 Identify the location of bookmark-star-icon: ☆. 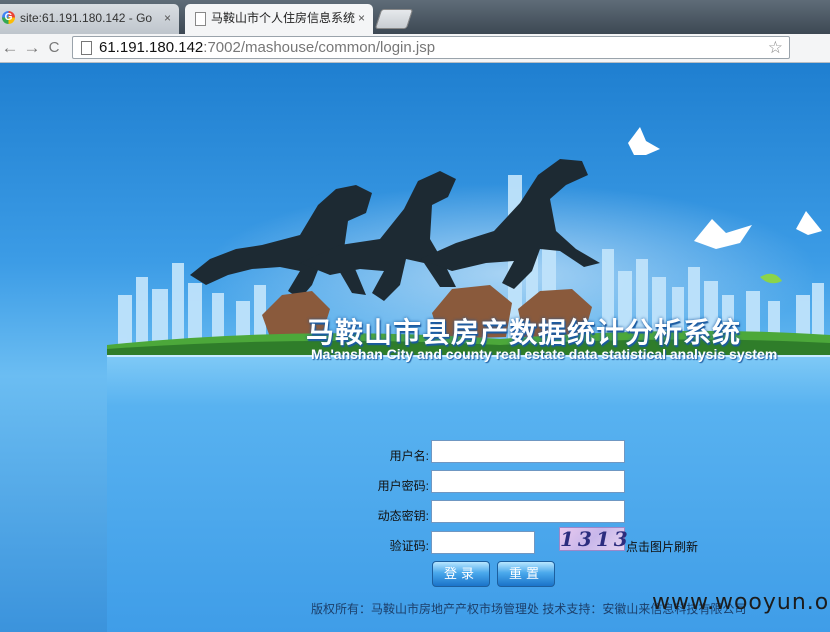
(775, 47).